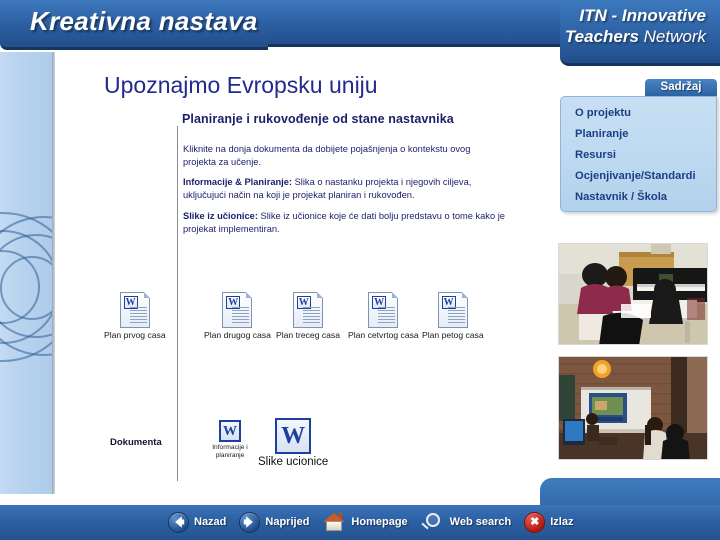  I want to click on brand-title: Kreativna nastava, so click(144, 21).